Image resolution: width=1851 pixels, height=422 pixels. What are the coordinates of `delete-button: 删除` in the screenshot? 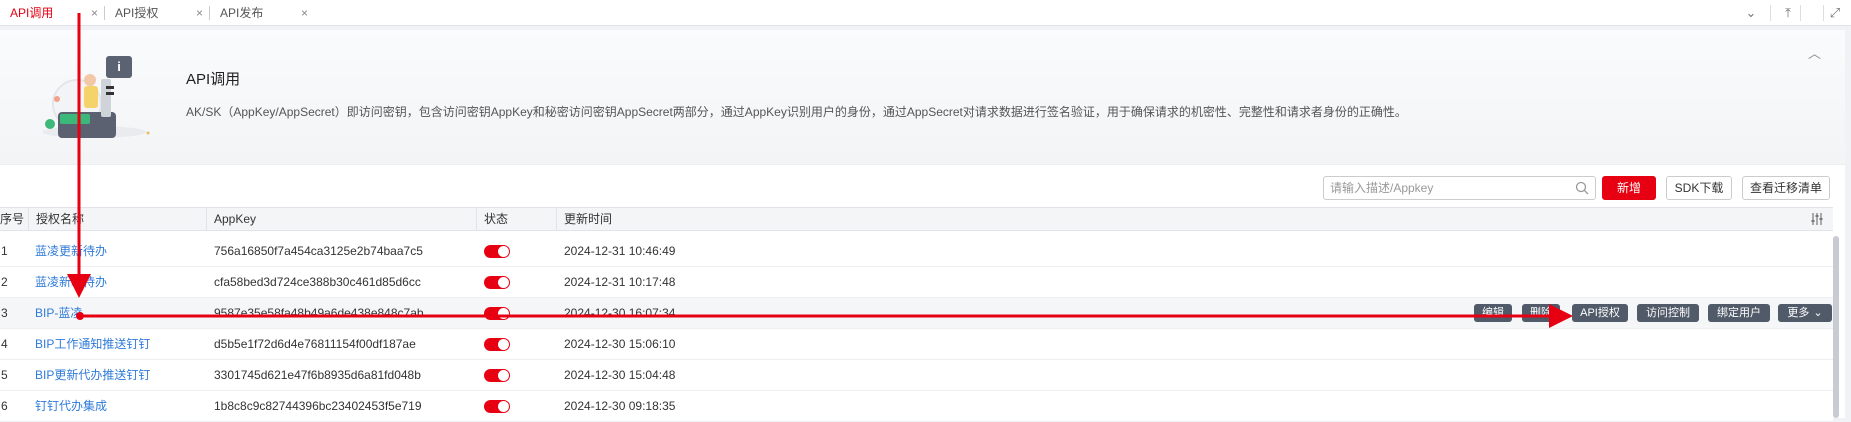 It's located at (1541, 313).